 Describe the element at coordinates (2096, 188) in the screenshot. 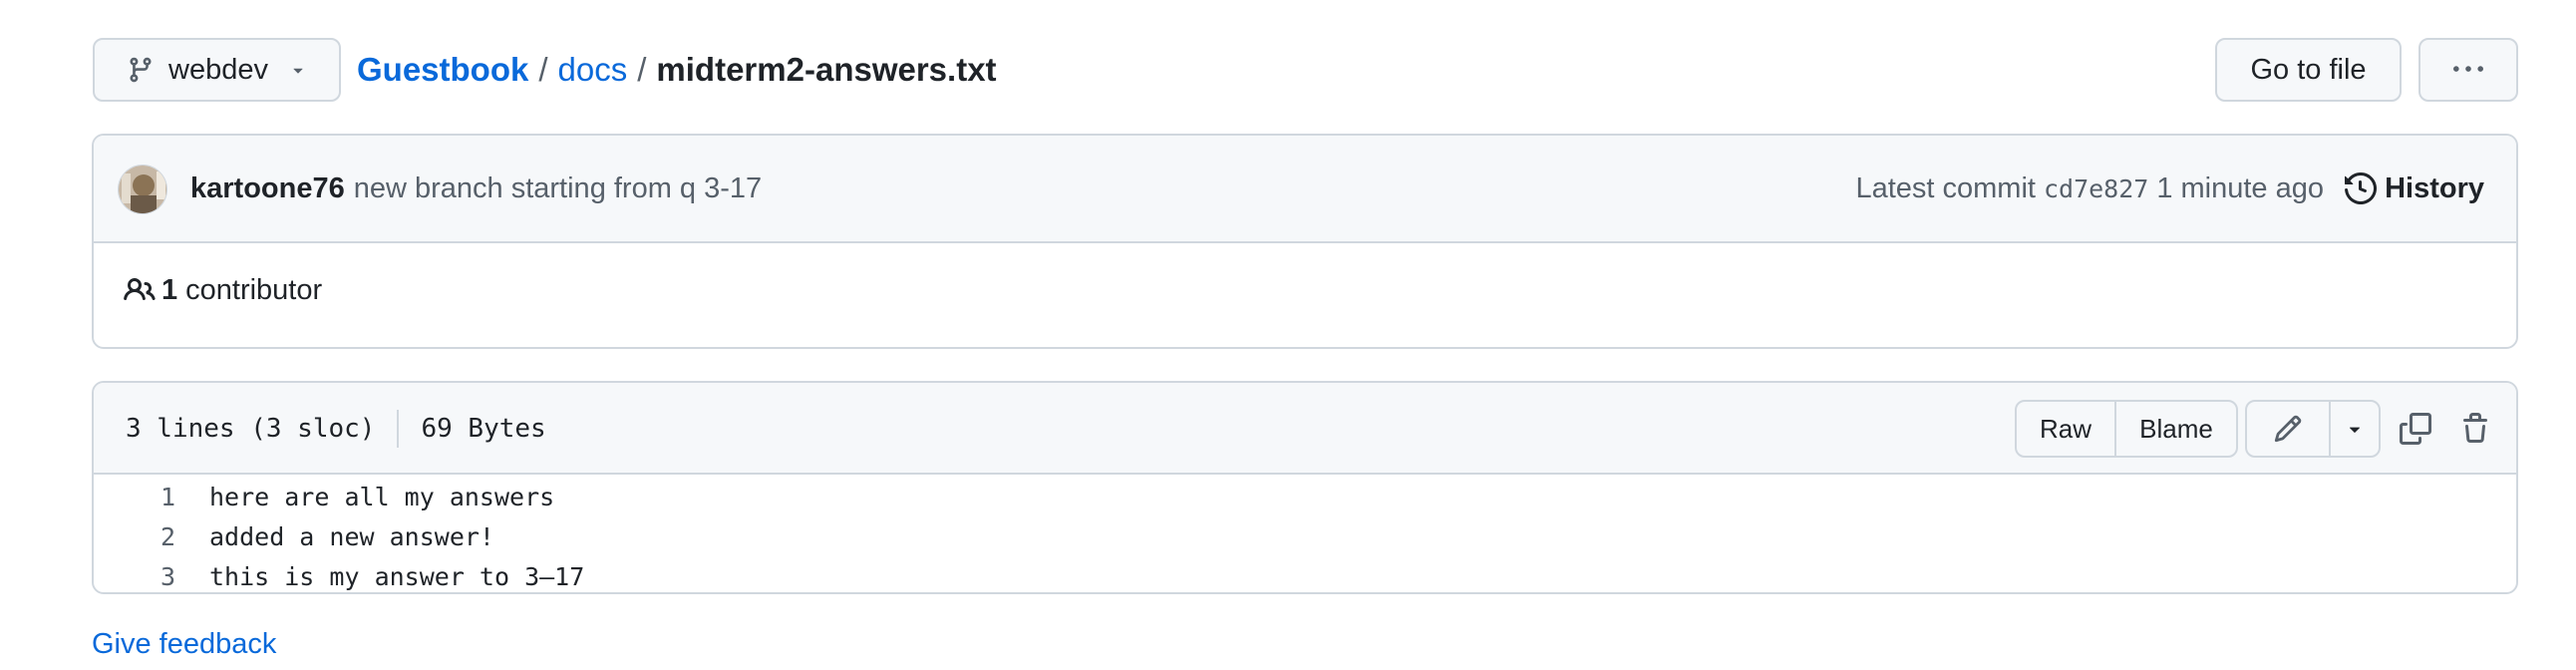

I see `commit-sha-link: cd7e827` at that location.